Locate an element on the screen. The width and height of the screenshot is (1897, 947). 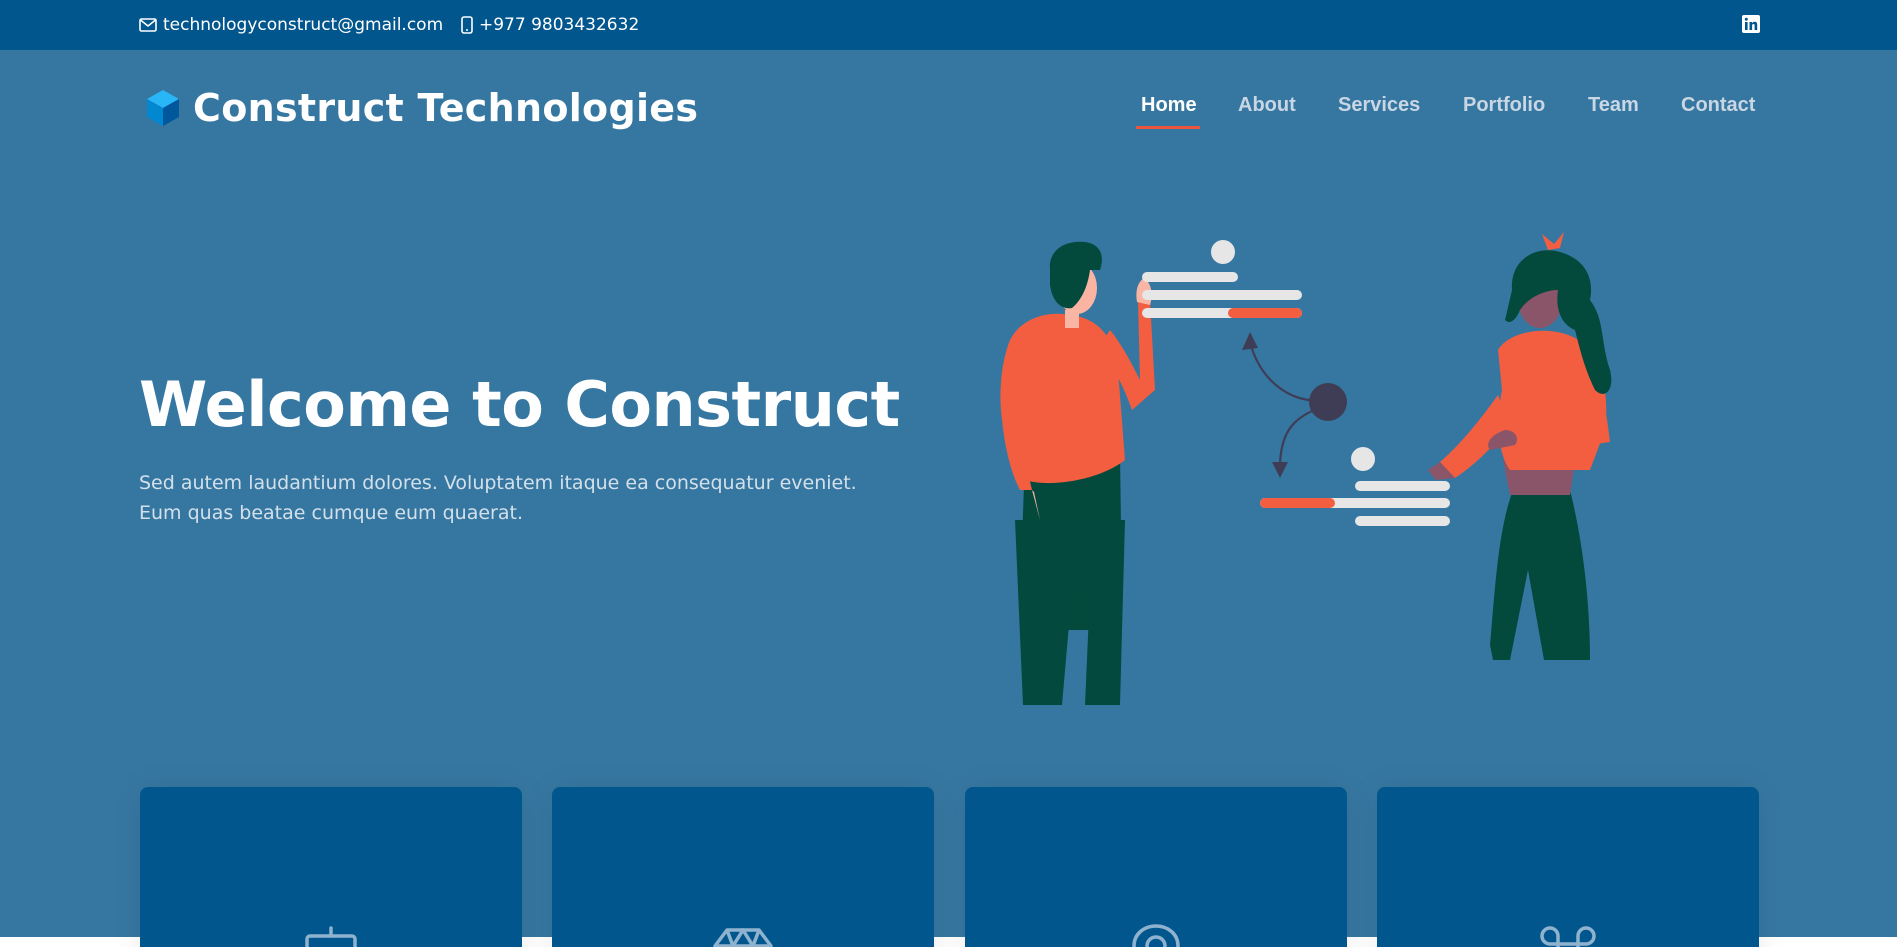
map-pin-icon is located at coordinates (1156, 935).